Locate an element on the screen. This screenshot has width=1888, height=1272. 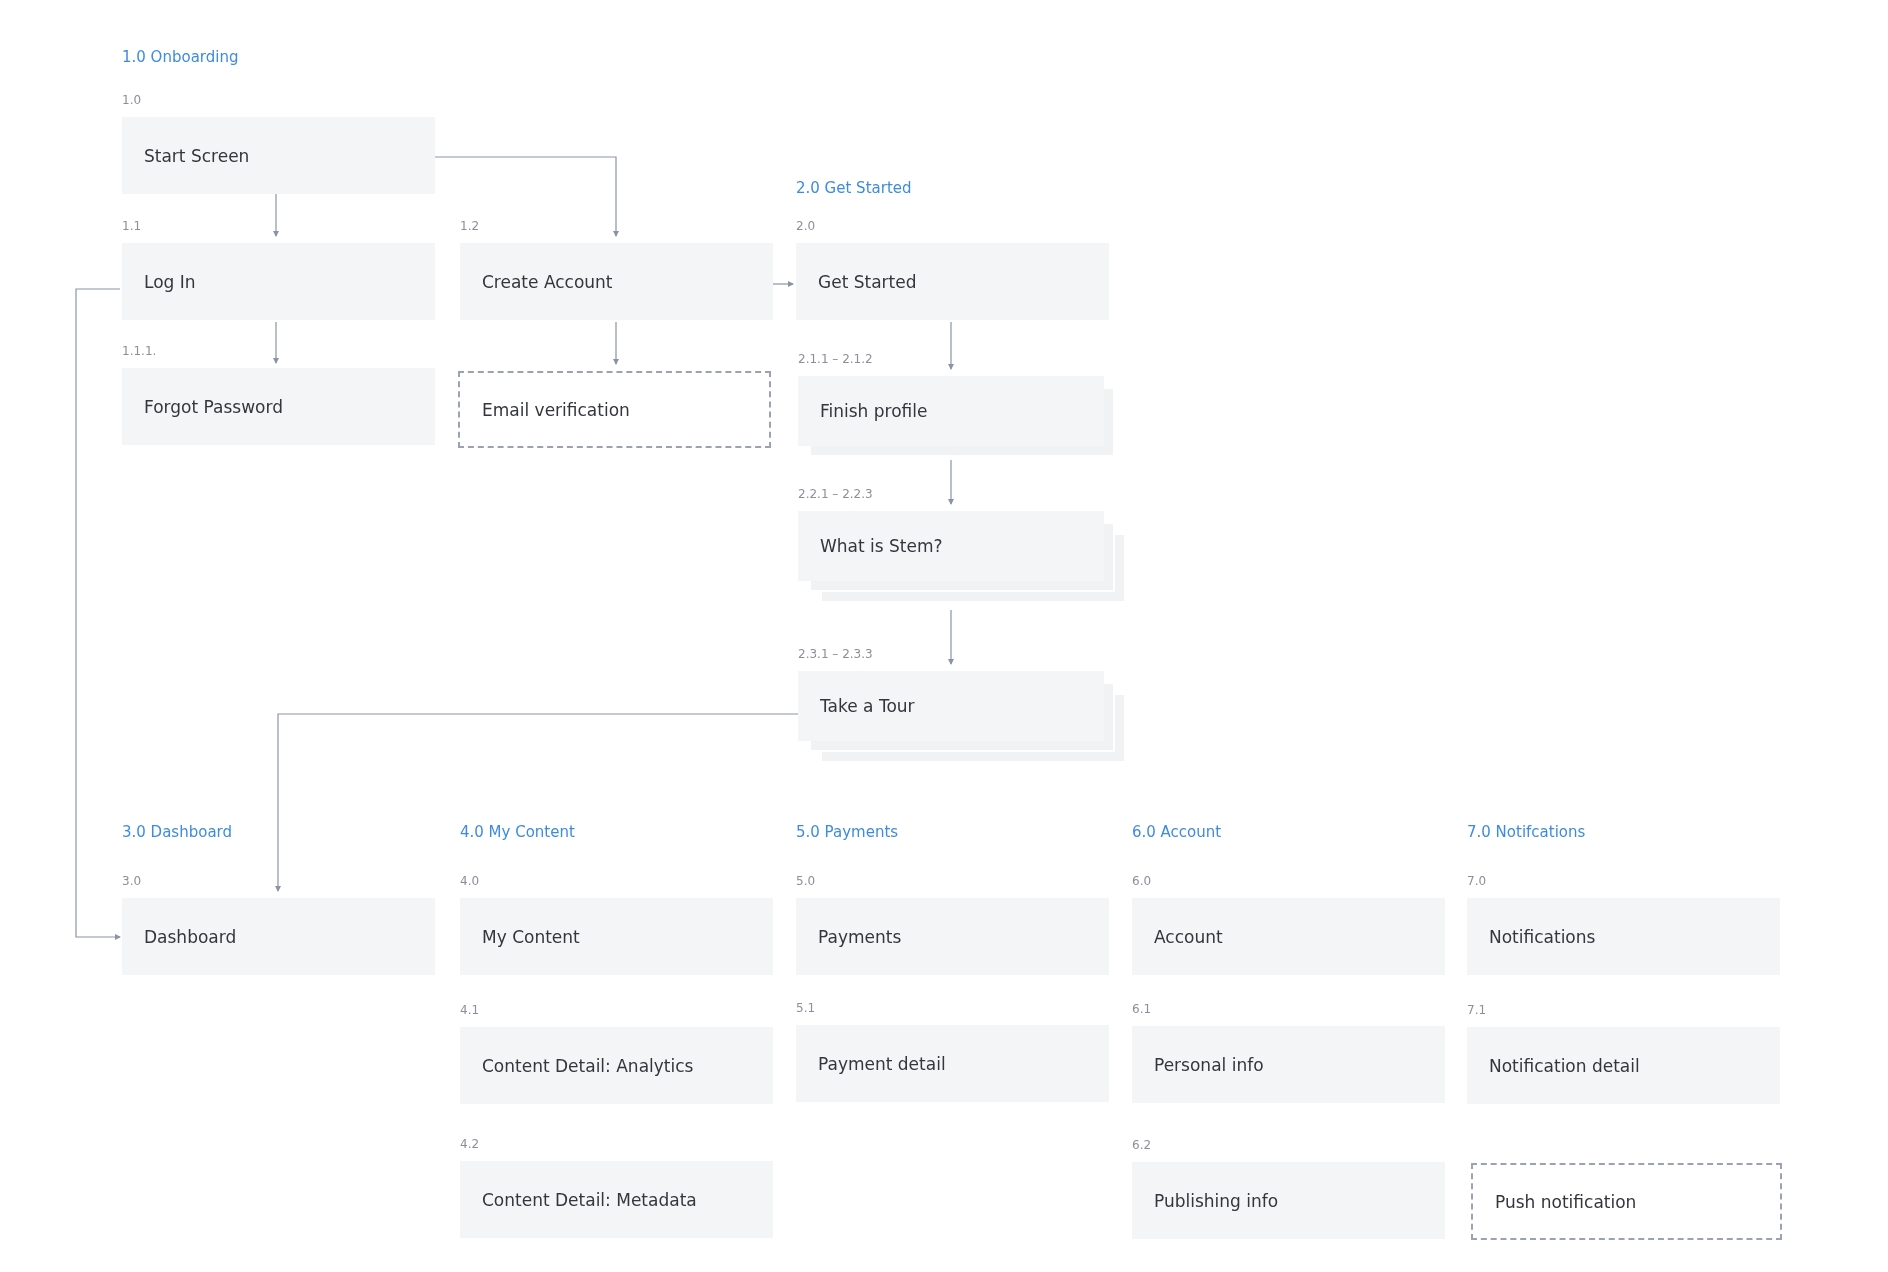
screen-card: Publishing info is located at coordinates (1288, 1200).